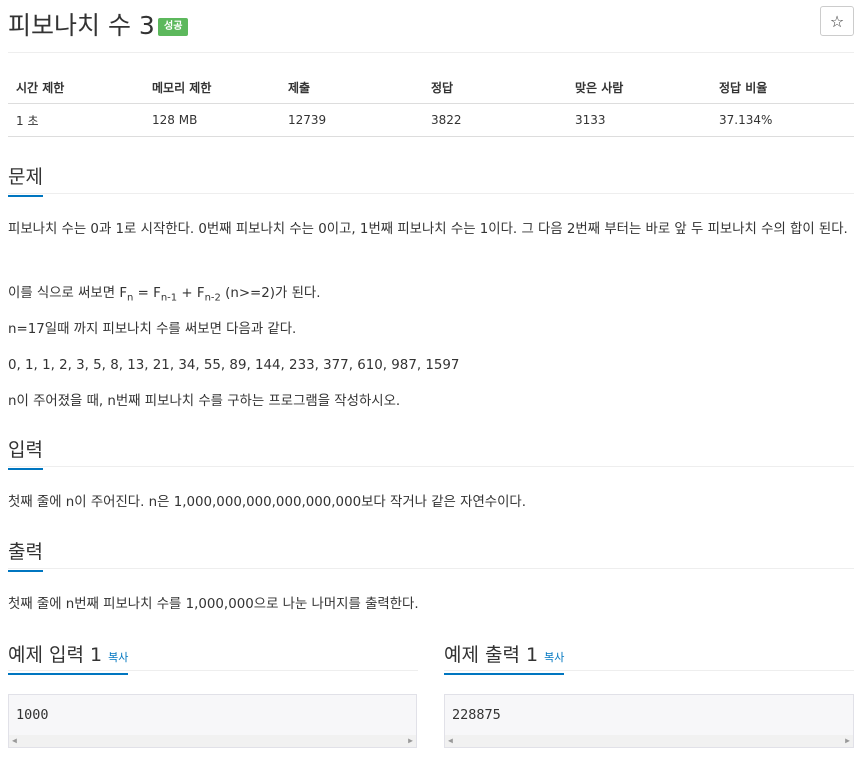 The width and height of the screenshot is (860, 768). What do you see at coordinates (173, 27) in the screenshot?
I see `status-badge: 성공` at bounding box center [173, 27].